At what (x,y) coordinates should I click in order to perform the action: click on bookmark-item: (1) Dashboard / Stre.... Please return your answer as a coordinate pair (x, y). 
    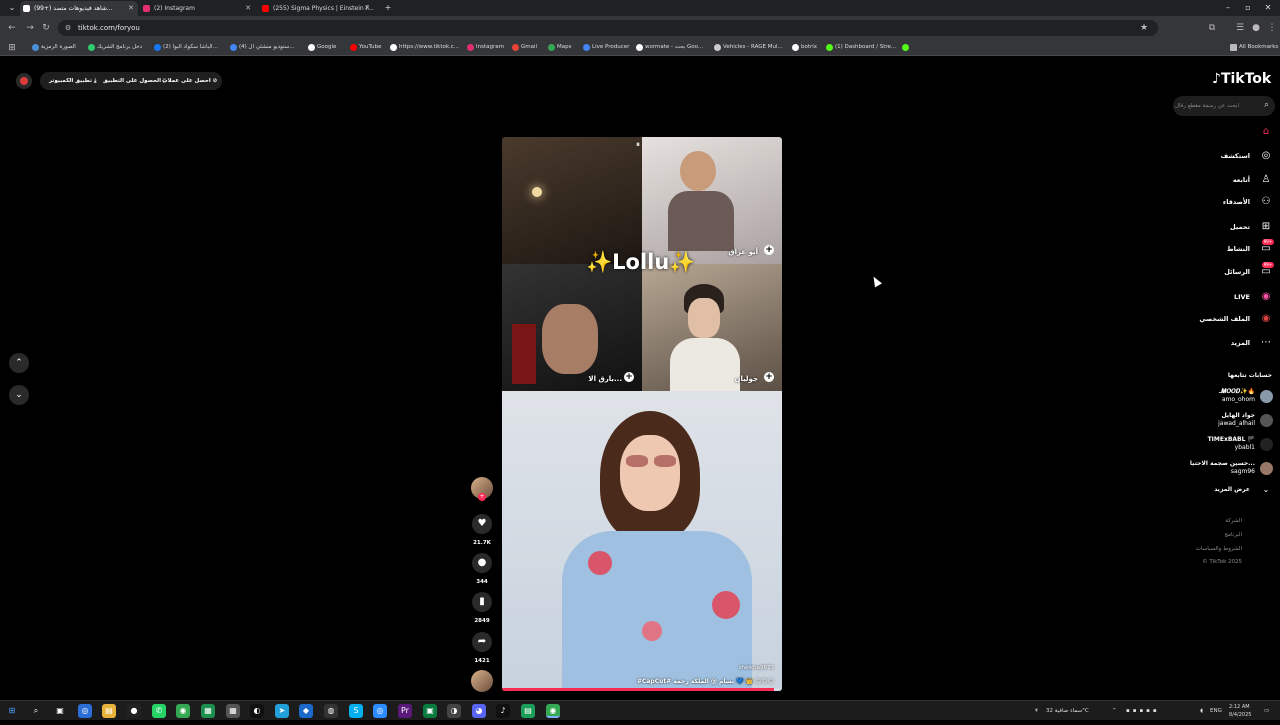
    Looking at the image, I should click on (861, 47).